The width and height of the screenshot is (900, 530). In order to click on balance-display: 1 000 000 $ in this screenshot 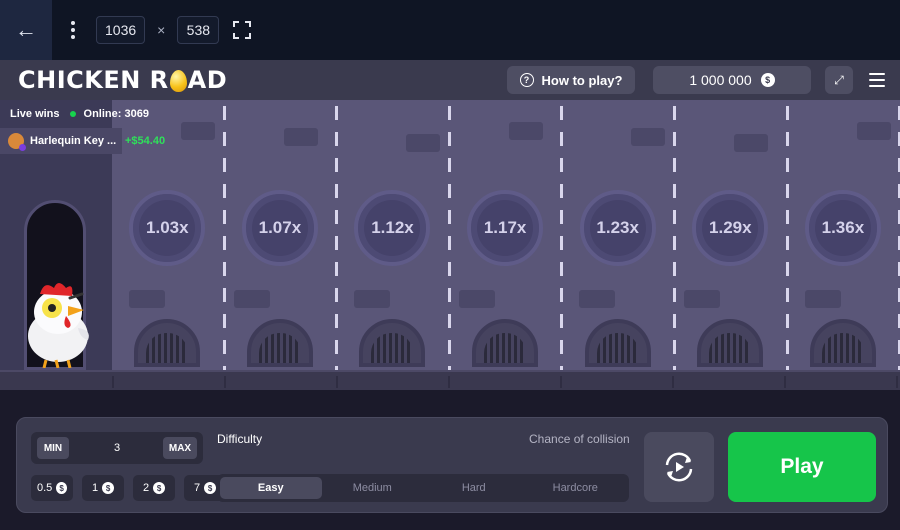, I will do `click(732, 80)`.